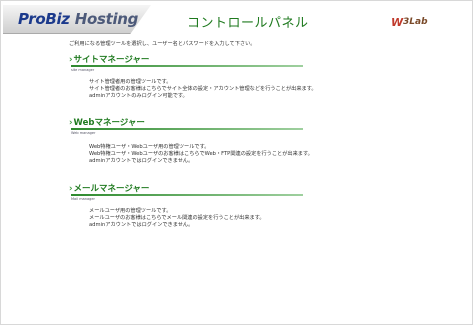 This screenshot has width=473, height=325. I want to click on description-line: メールユーザ用の管理ツールです。, so click(130, 211).